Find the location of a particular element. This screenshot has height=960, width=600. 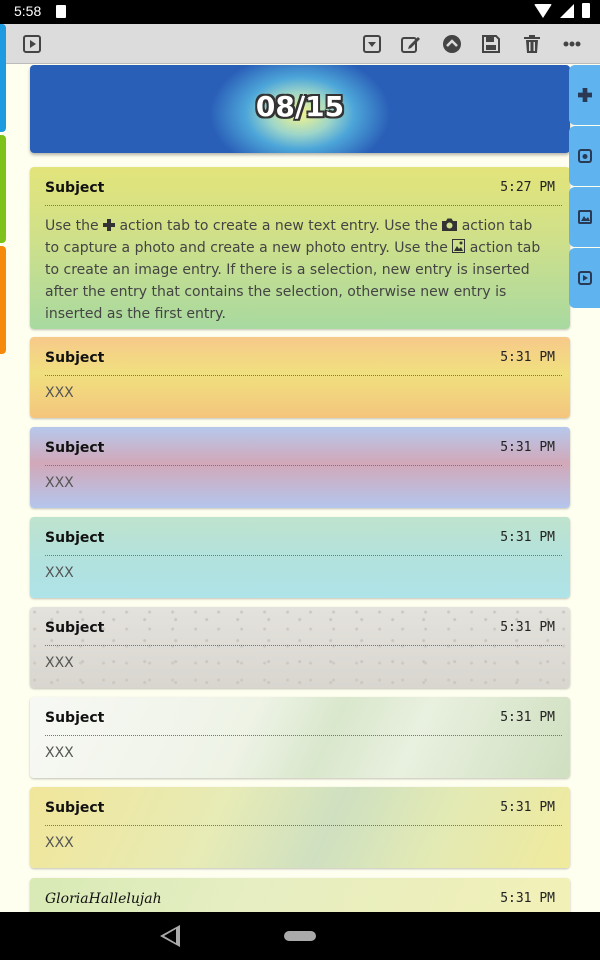

status-time: 5:58 is located at coordinates (28, 11).